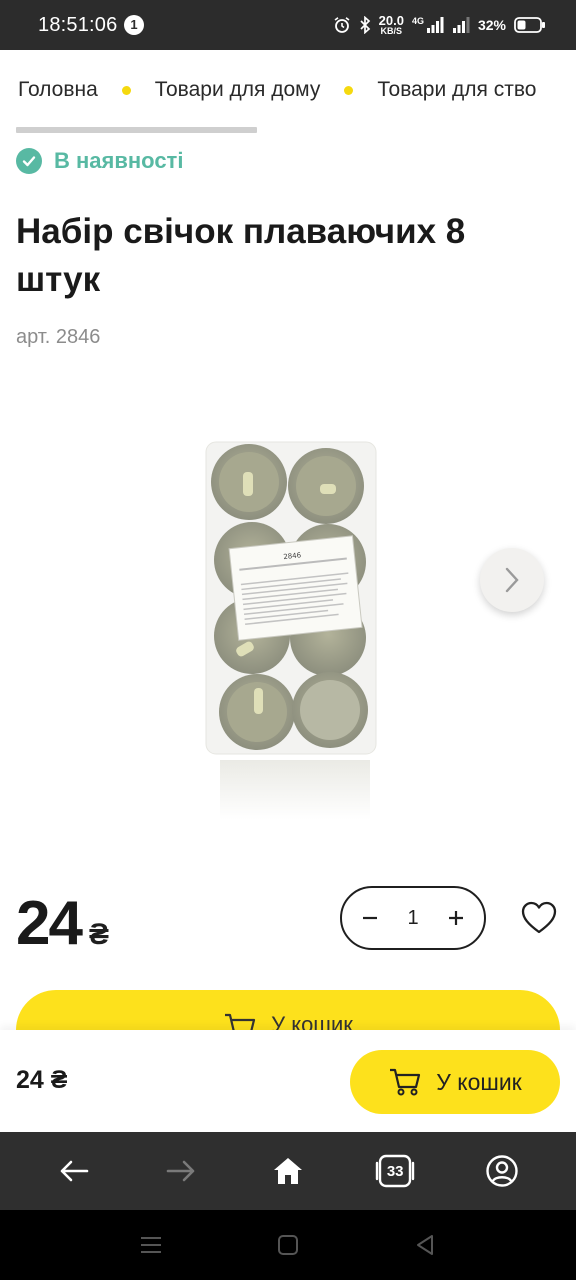 The height and width of the screenshot is (1280, 576). Describe the element at coordinates (78, 25) in the screenshot. I see `status-time: 18:51:06` at that location.